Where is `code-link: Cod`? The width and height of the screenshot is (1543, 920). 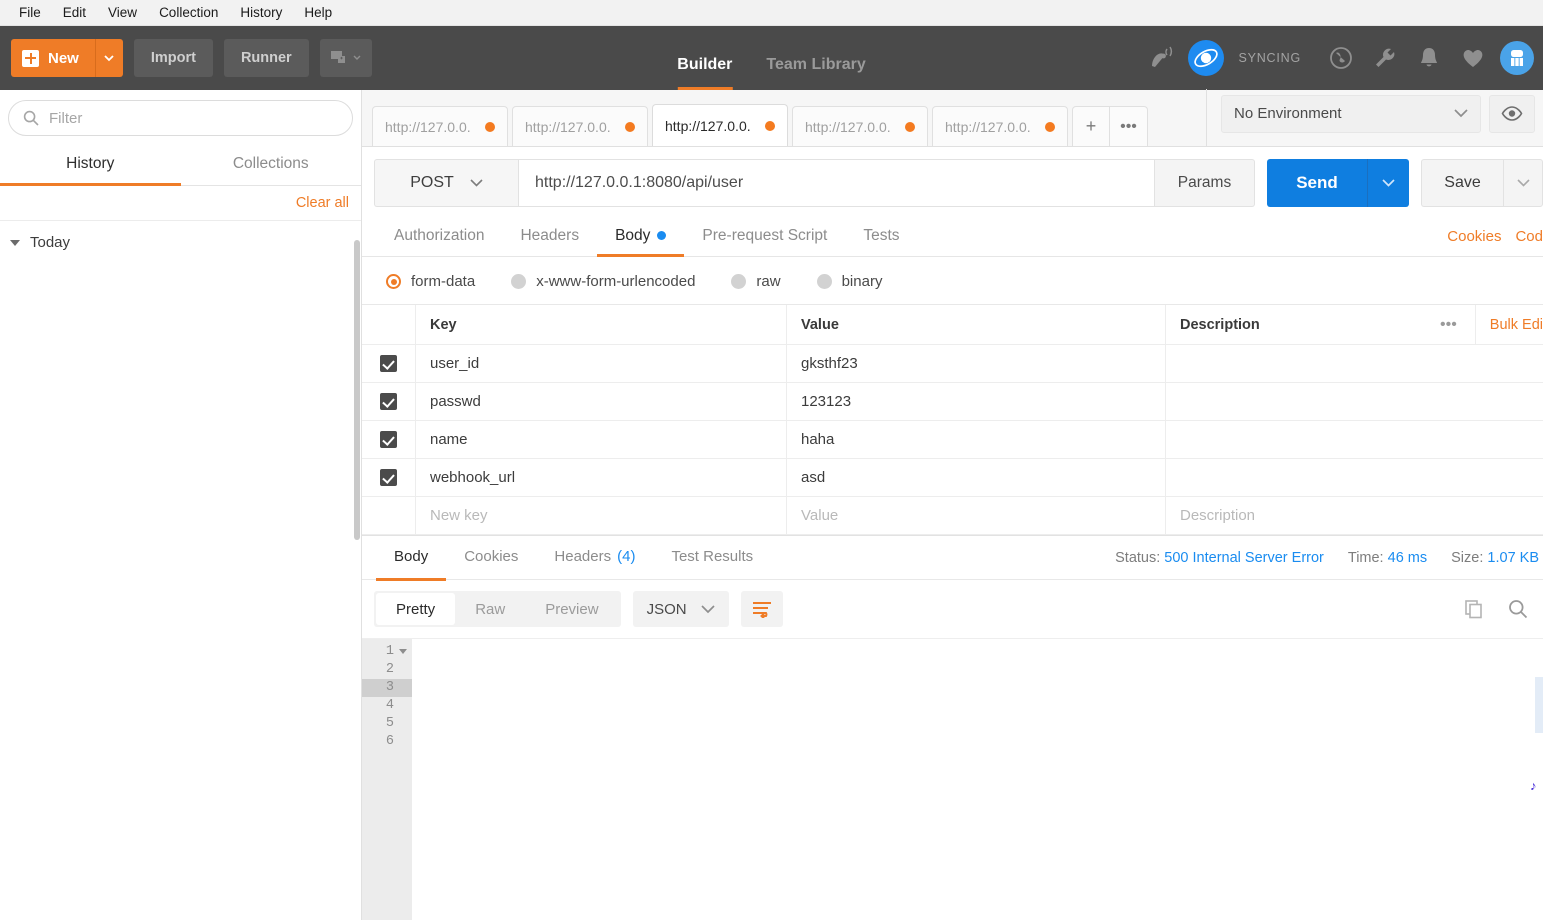 code-link: Cod is located at coordinates (1529, 236).